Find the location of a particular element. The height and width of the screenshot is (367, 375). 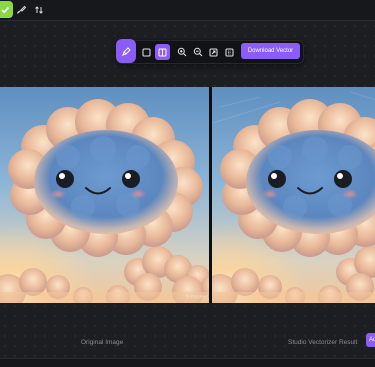

sort-icon is located at coordinates (38, 9).